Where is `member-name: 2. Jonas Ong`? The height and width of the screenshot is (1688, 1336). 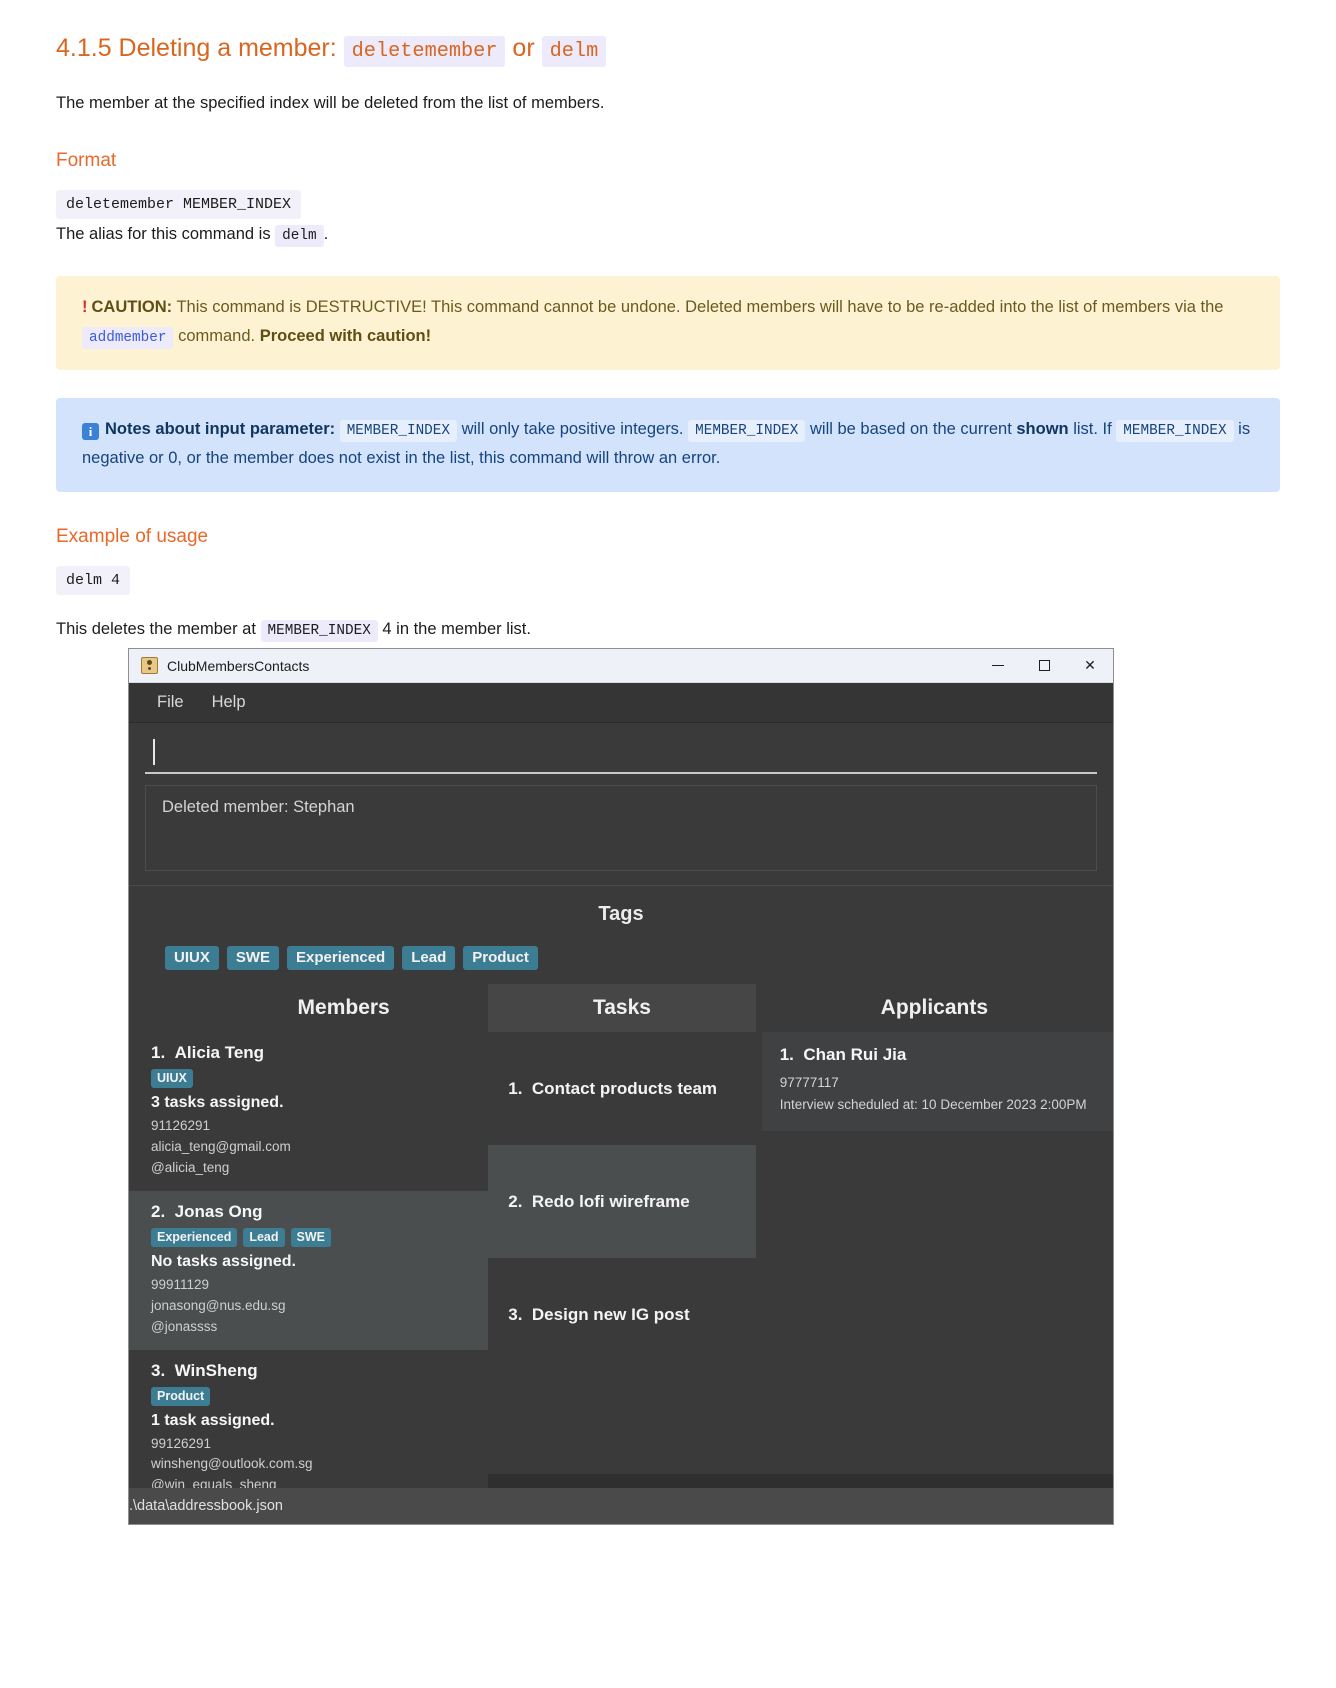
member-name: 2. Jonas Ong is located at coordinates (311, 1212).